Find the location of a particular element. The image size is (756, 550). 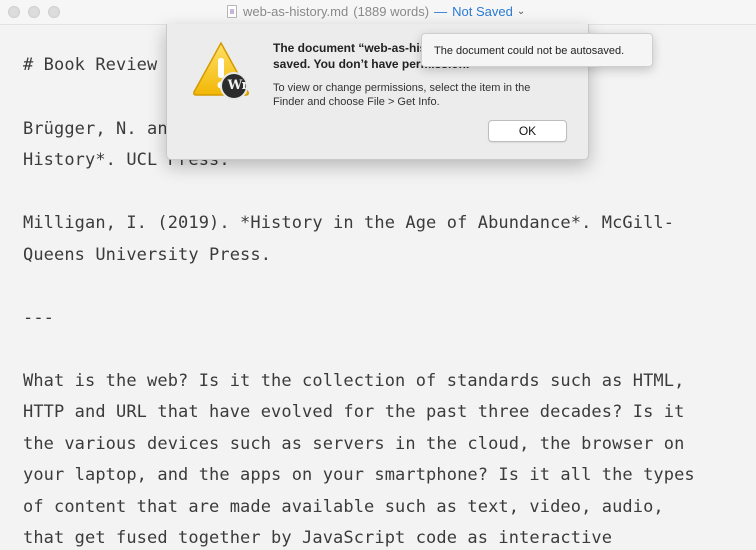

editor-line: Queens University Press. is located at coordinates (147, 255).